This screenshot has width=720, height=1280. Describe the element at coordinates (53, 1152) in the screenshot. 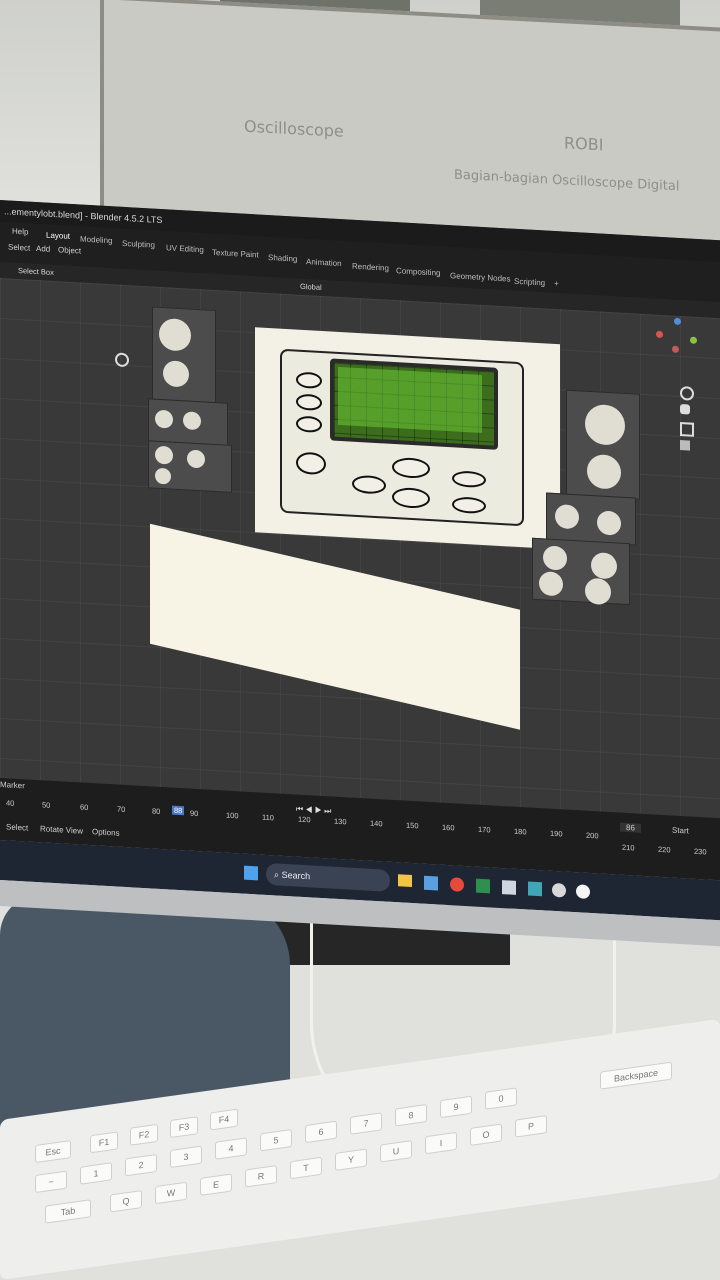

I see `key: Esc` at that location.